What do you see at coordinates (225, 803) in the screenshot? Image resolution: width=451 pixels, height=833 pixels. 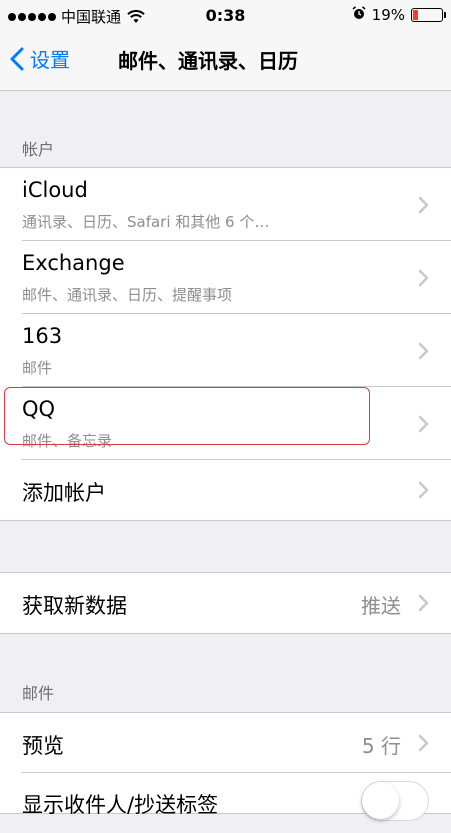 I see `show-to-cc-row: 显示收件人/抄送标签` at bounding box center [225, 803].